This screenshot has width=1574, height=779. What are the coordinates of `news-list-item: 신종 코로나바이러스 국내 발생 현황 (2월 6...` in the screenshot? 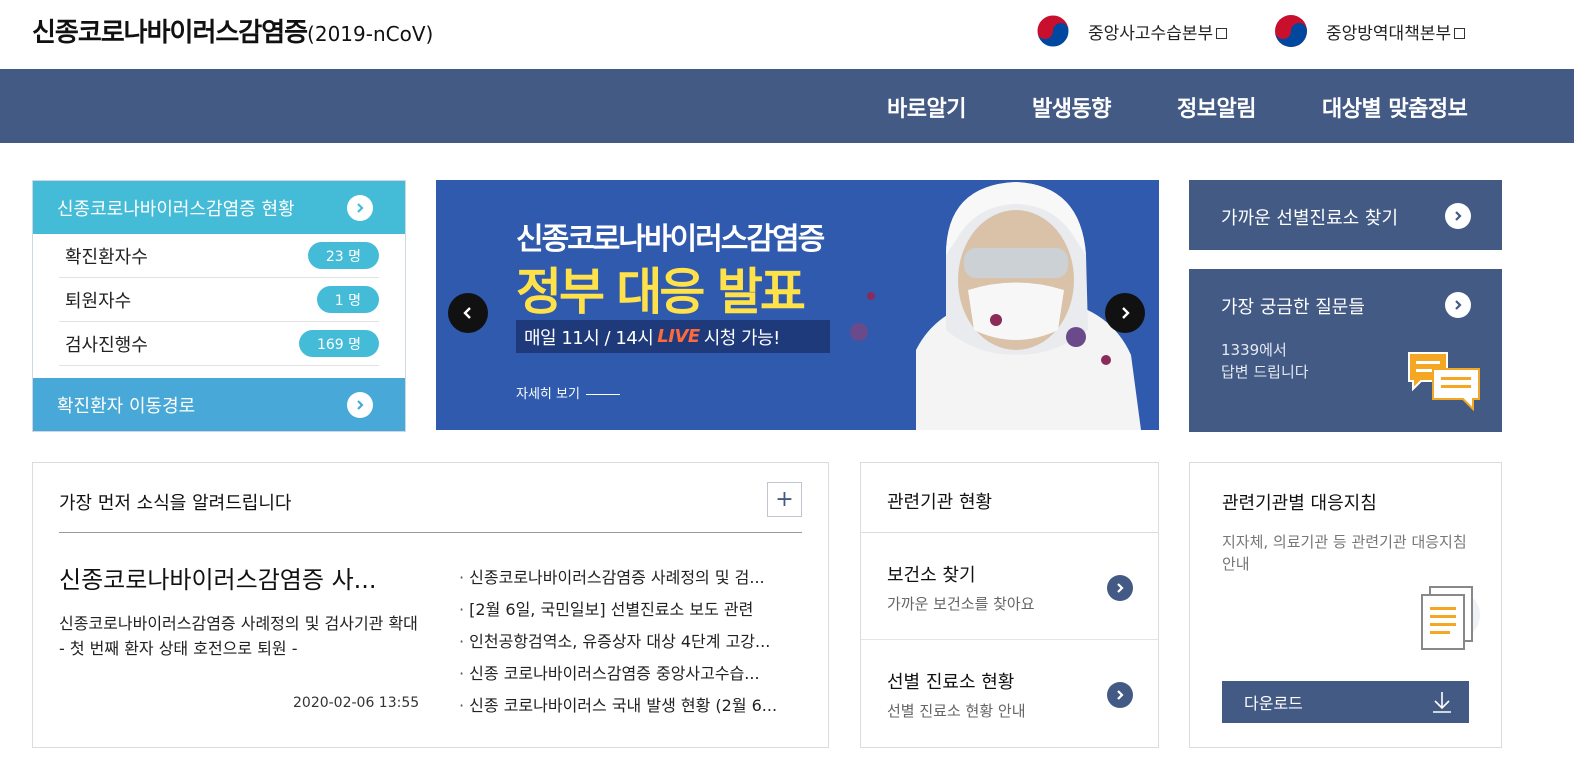 It's located at (632, 708).